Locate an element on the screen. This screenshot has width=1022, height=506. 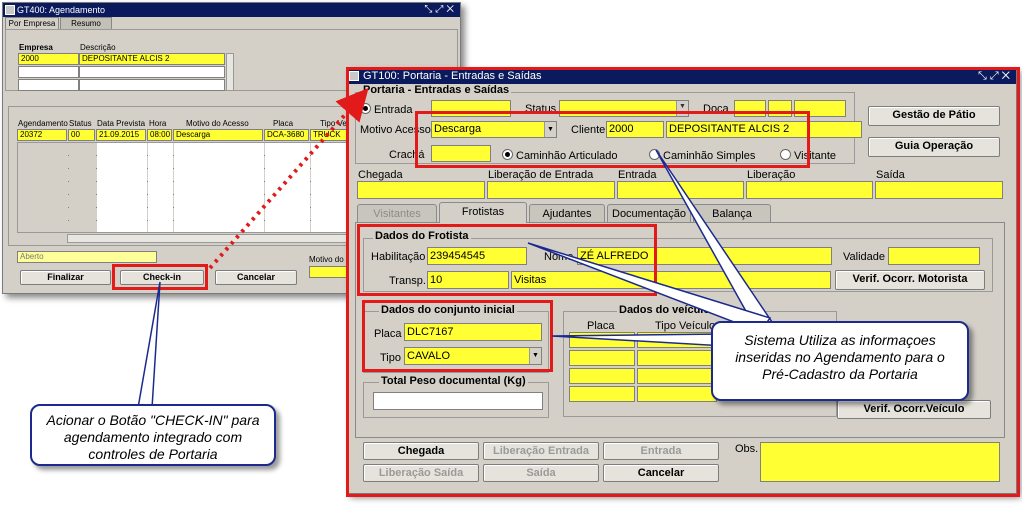
tab-frotistas: Frotistas is located at coordinates (483, 212).